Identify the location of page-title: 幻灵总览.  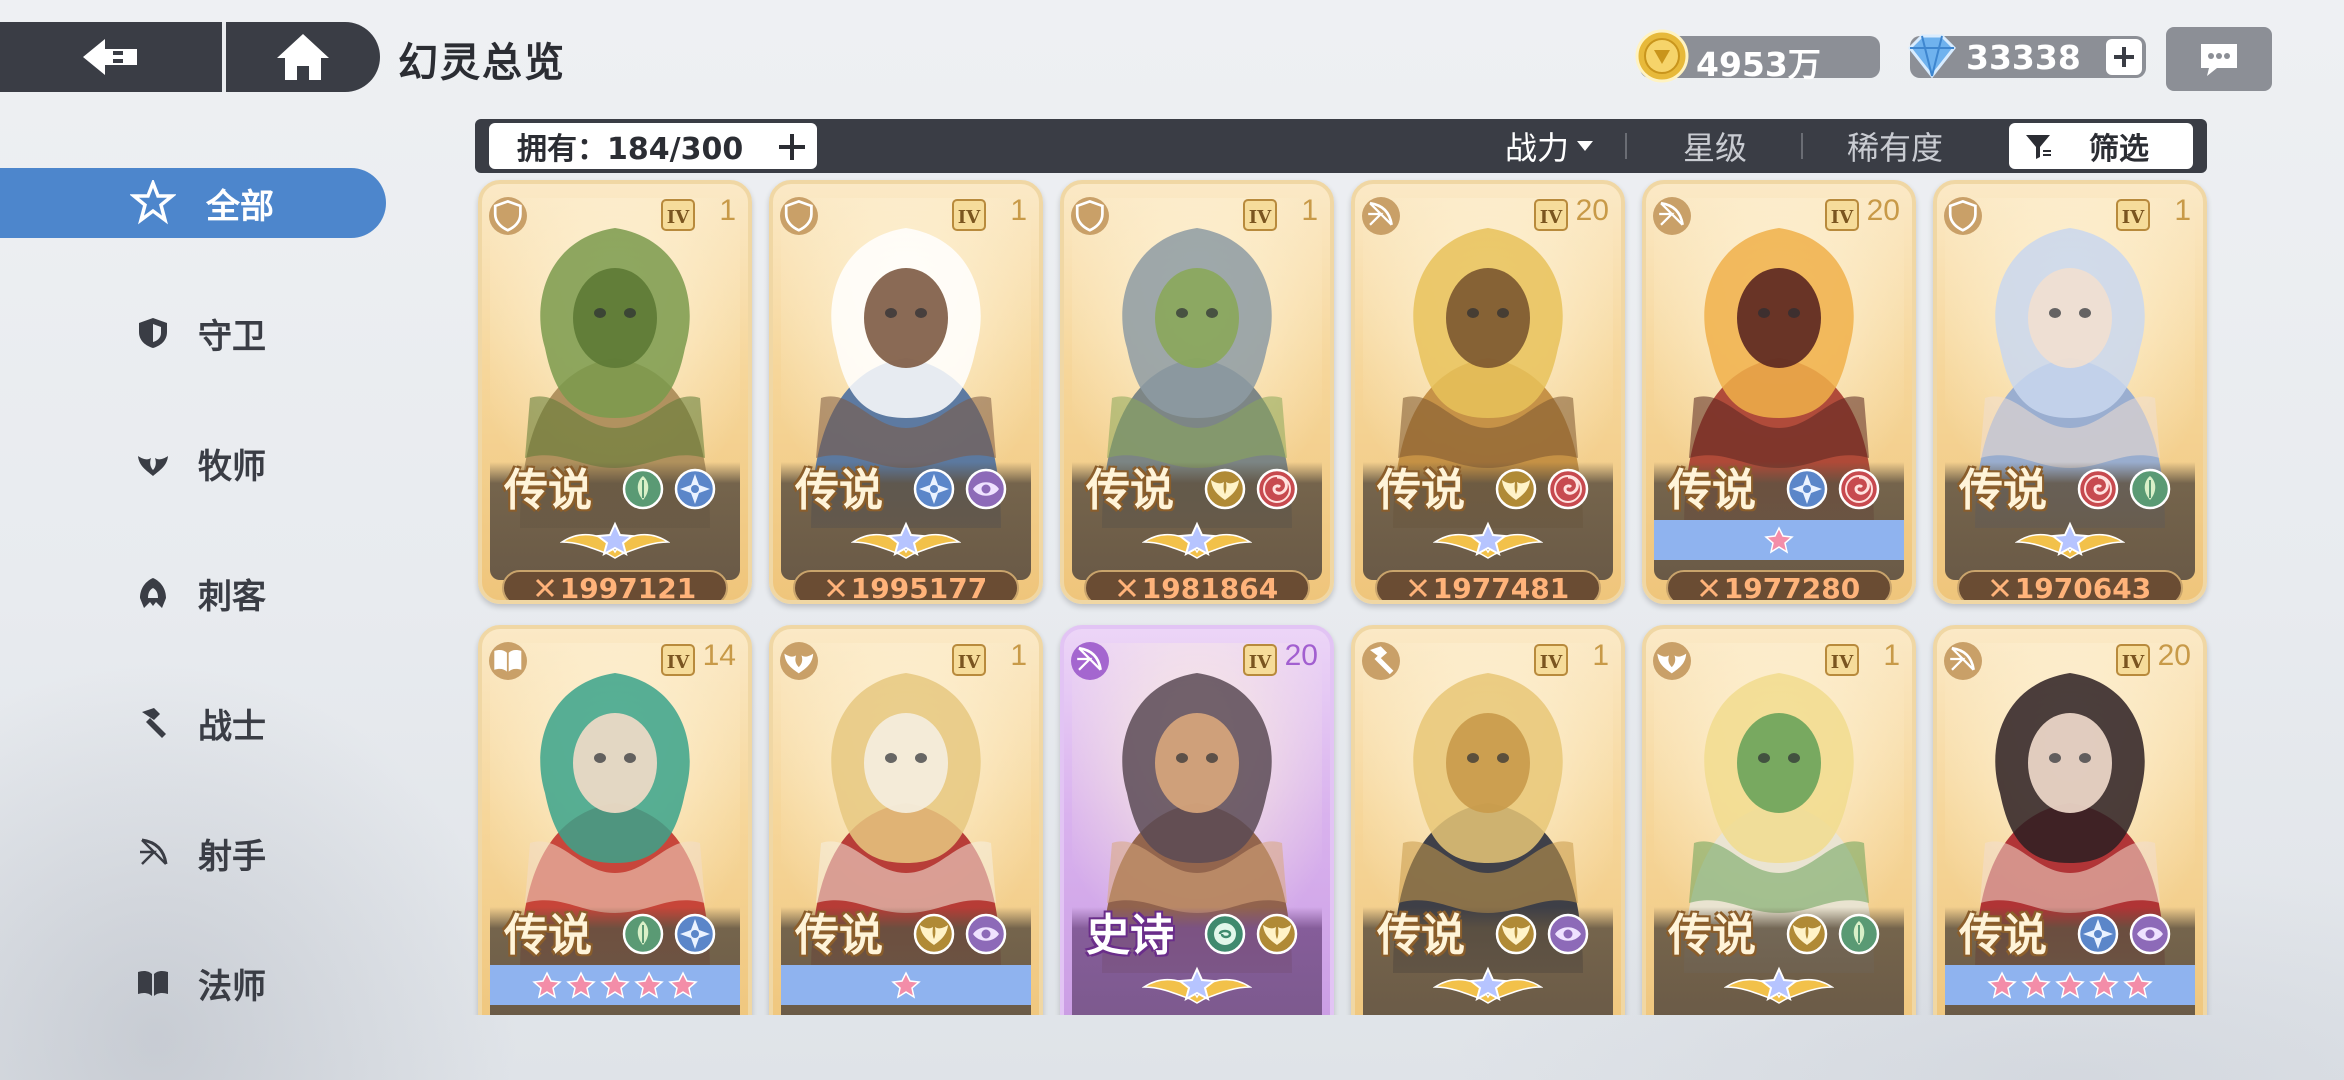
(482, 63).